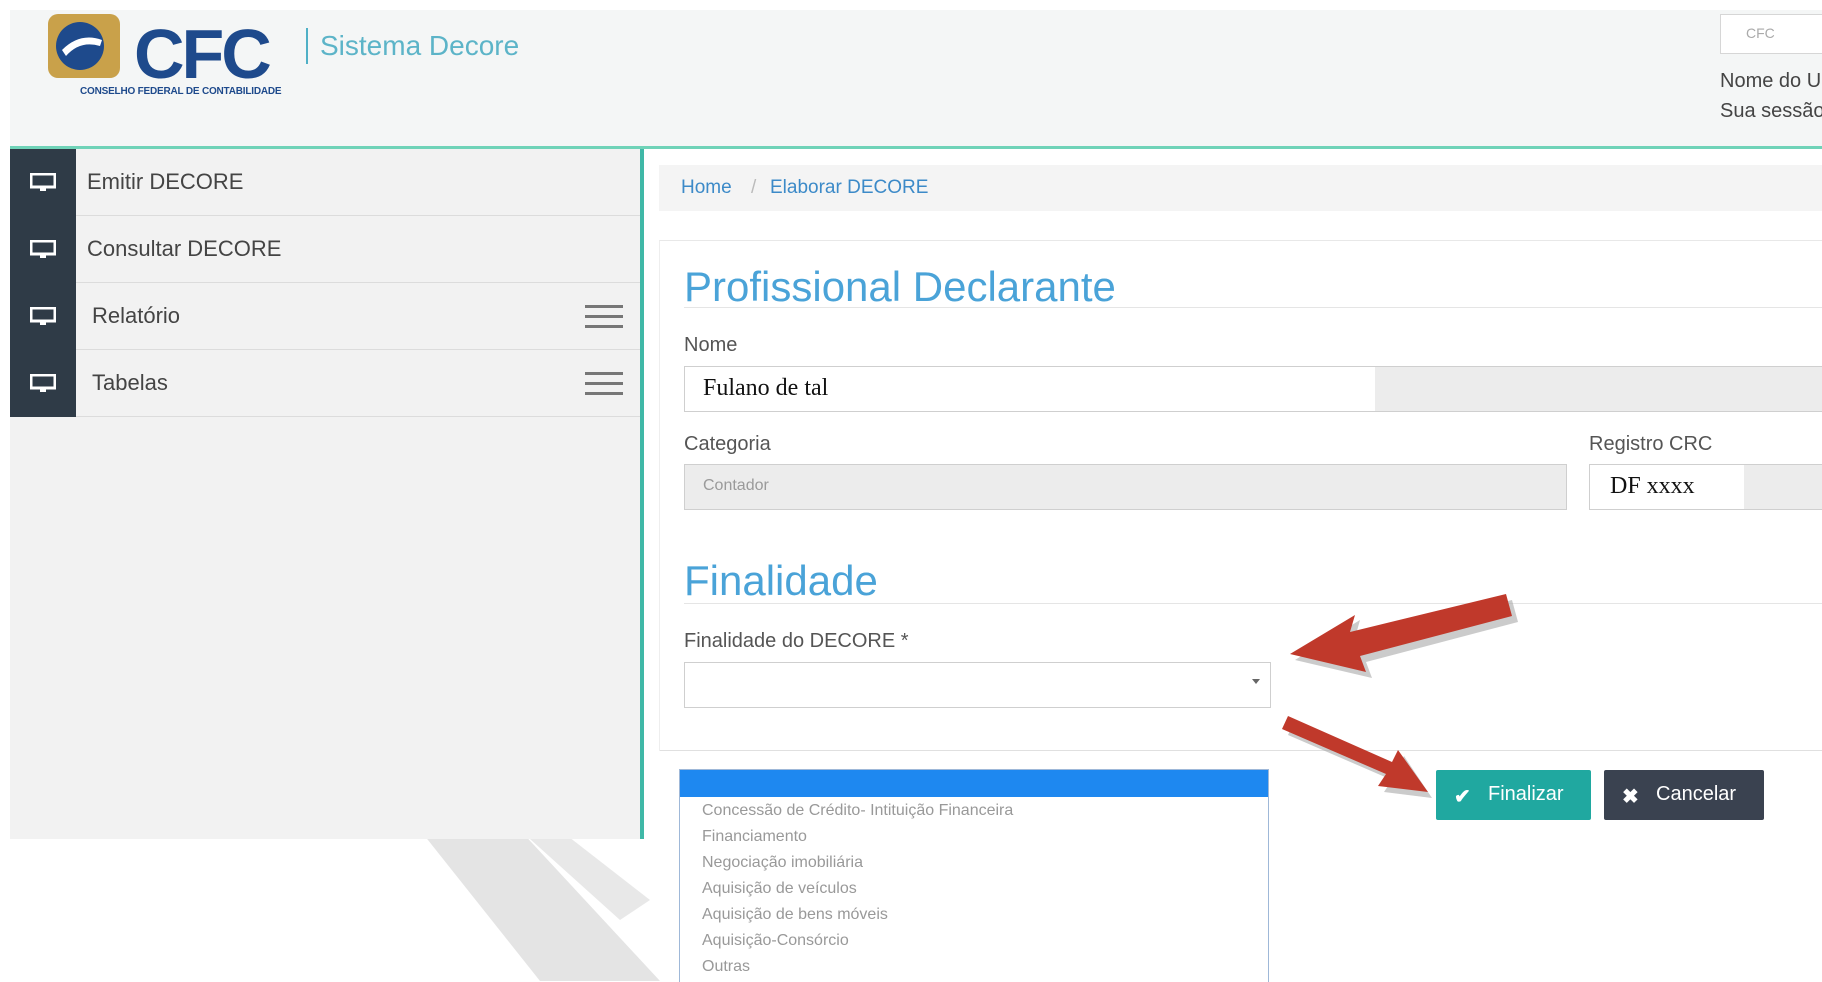 This screenshot has width=1822, height=982. Describe the element at coordinates (900, 286) in the screenshot. I see `section-title-profissional: Profissional Declarante` at that location.